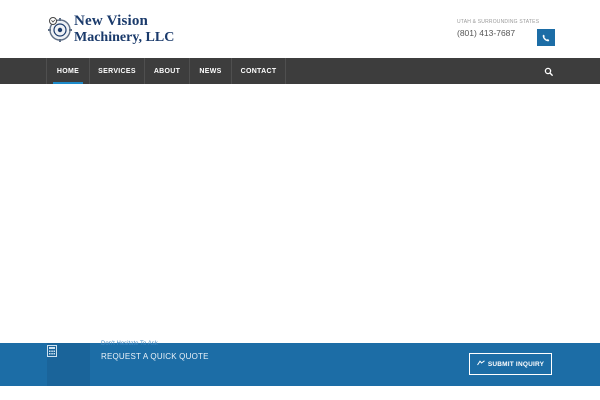 The width and height of the screenshot is (600, 400). Describe the element at coordinates (59, 29) in the screenshot. I see `gear-logo-icon` at that location.